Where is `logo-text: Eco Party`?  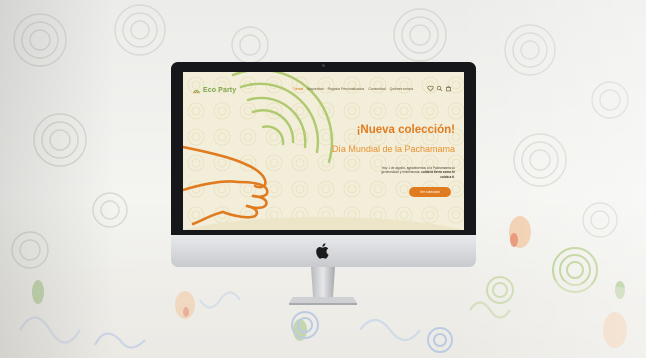
logo-text: Eco Party is located at coordinates (220, 90).